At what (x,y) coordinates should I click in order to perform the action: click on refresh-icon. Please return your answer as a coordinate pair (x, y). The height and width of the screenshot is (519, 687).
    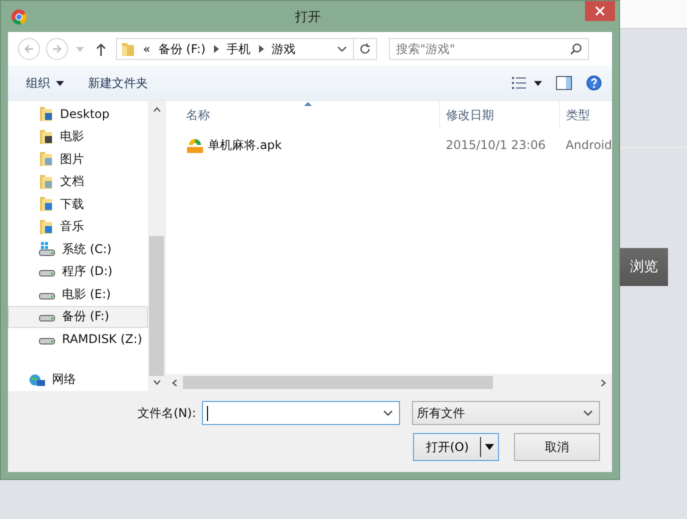
    Looking at the image, I should click on (365, 49).